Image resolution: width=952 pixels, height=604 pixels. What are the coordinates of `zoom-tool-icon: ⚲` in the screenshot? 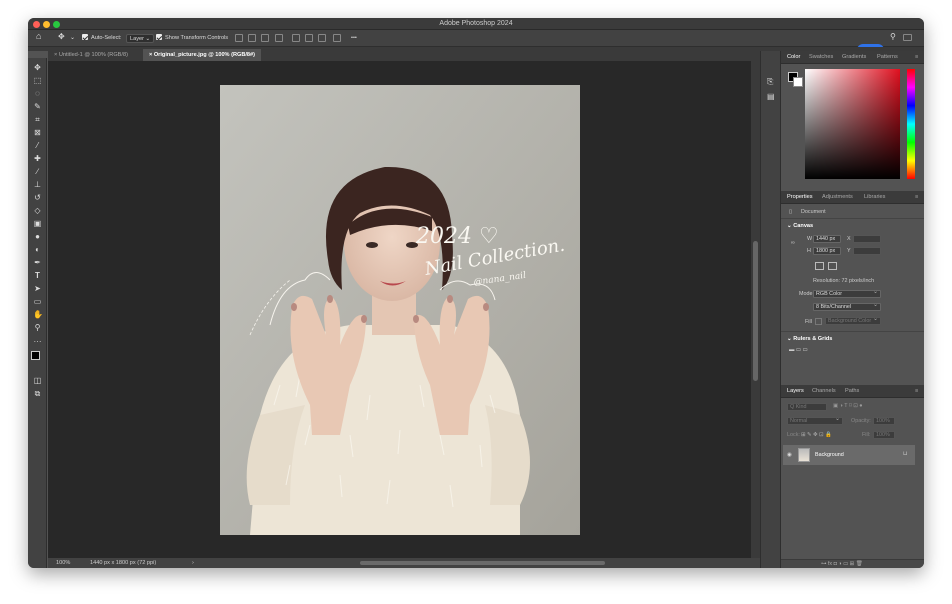 It's located at (37, 327).